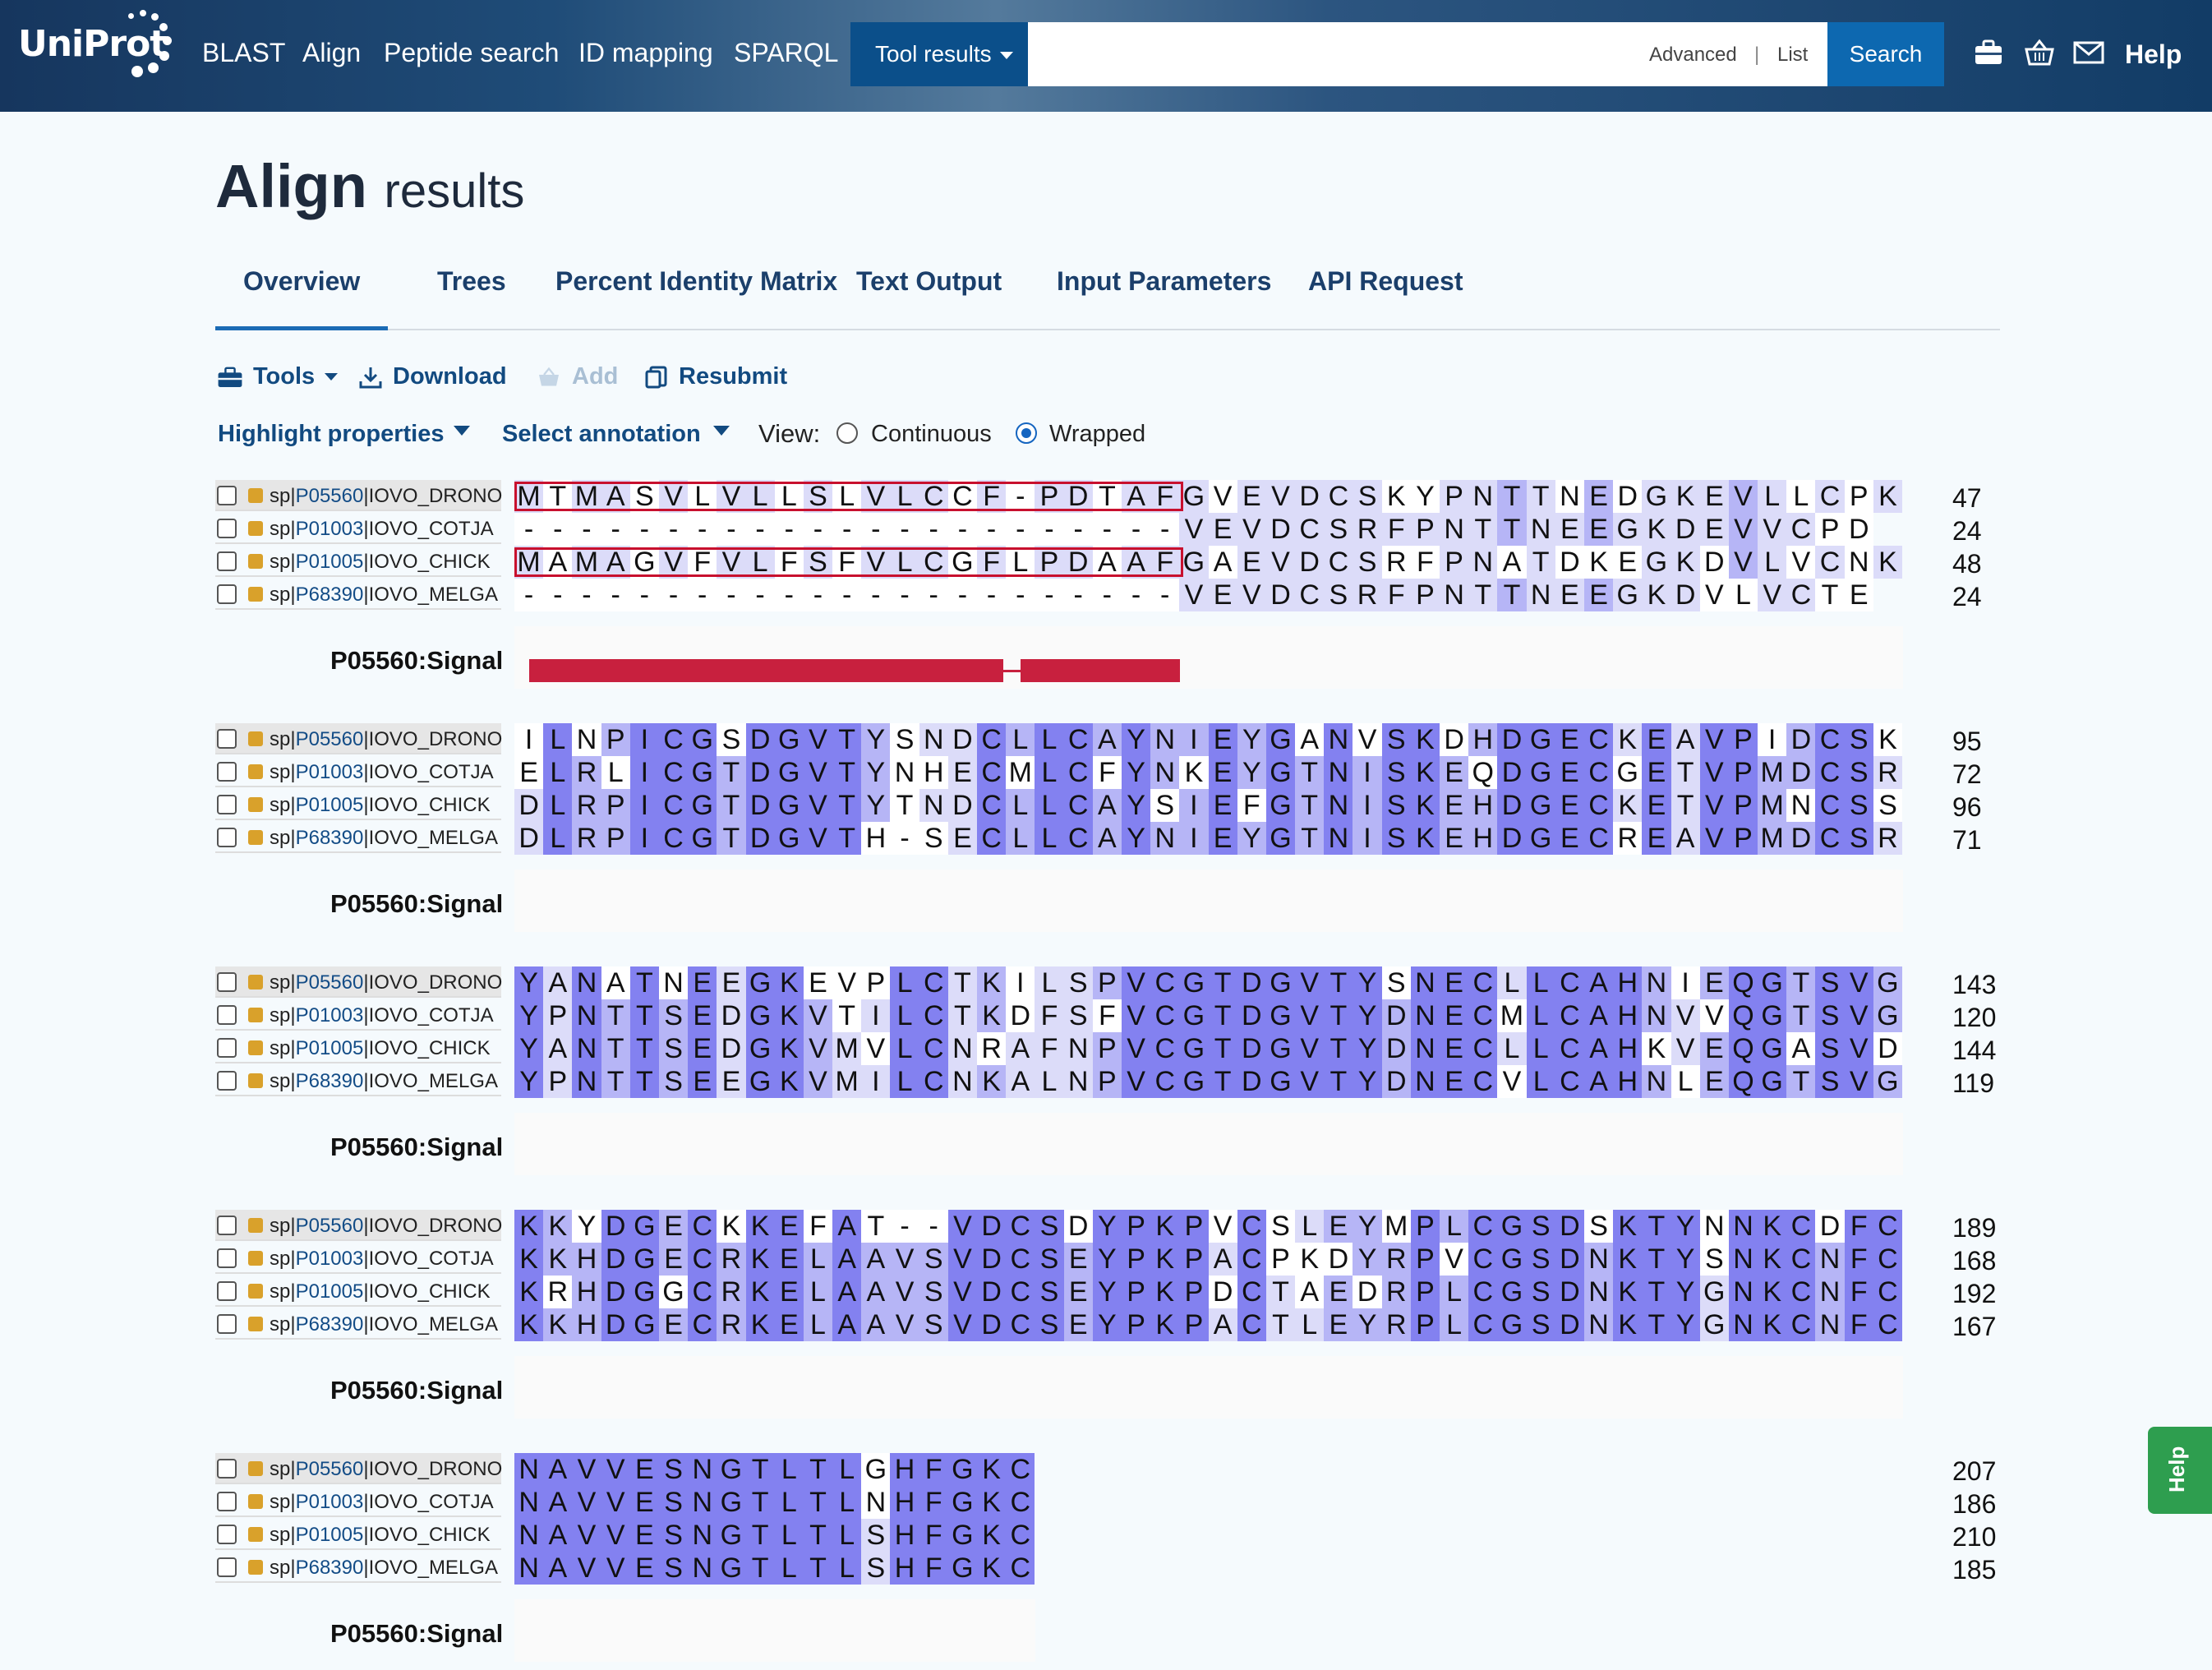 This screenshot has width=2212, height=1670. I want to click on residue: N, so click(1425, 1048).